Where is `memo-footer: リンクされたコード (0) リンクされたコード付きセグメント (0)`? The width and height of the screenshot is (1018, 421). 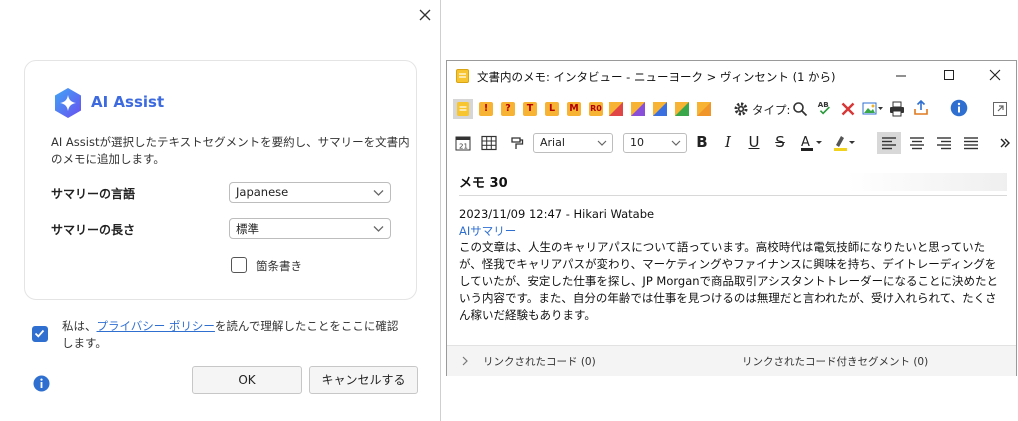 memo-footer: リンクされたコード (0) リンクされたコード付きセグメント (0) is located at coordinates (731, 360).